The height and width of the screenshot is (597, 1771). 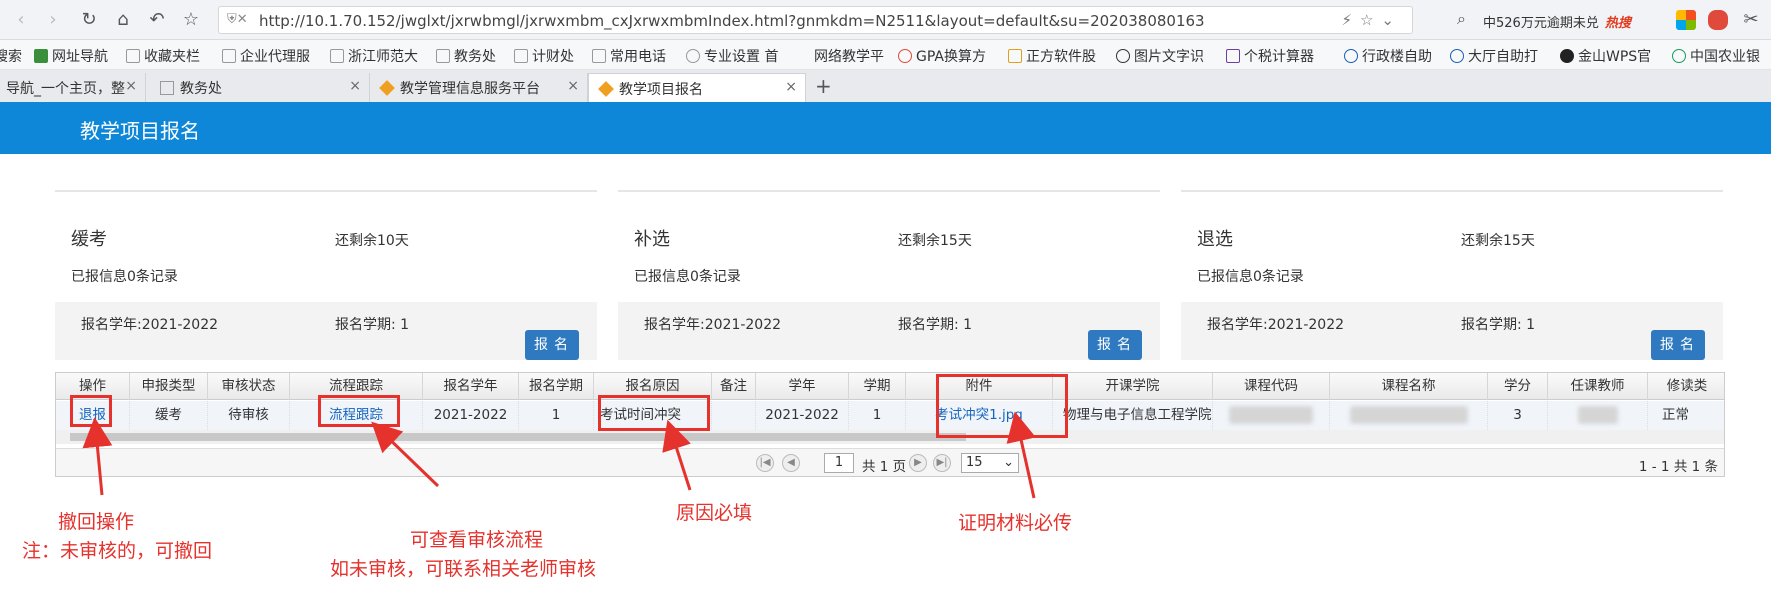 I want to click on annotation-withdraw: 撤回操作, so click(x=96, y=522).